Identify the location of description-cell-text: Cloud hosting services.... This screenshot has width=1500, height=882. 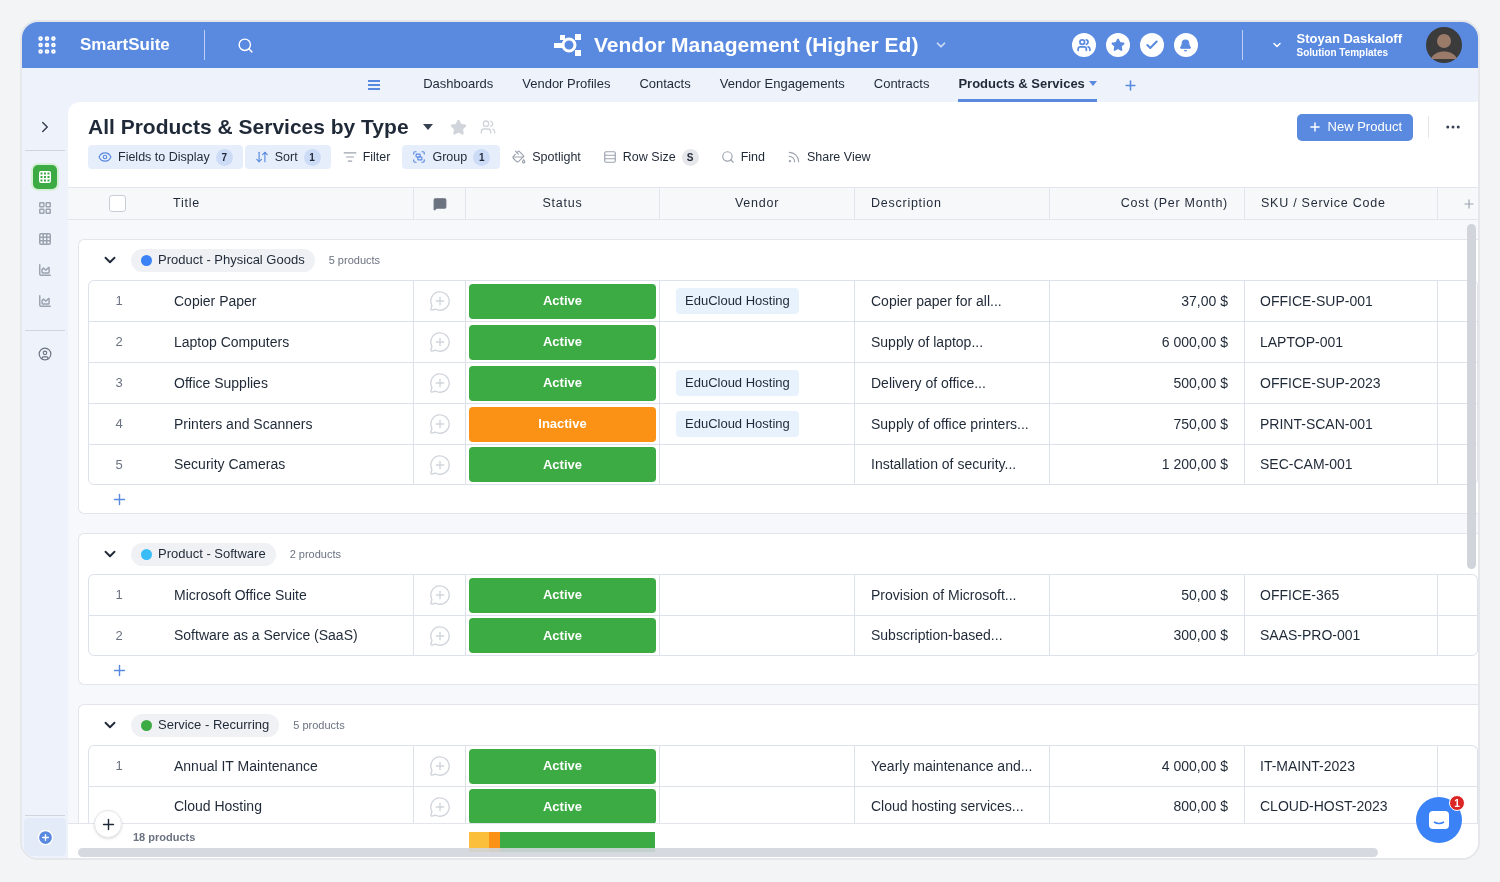
(947, 806).